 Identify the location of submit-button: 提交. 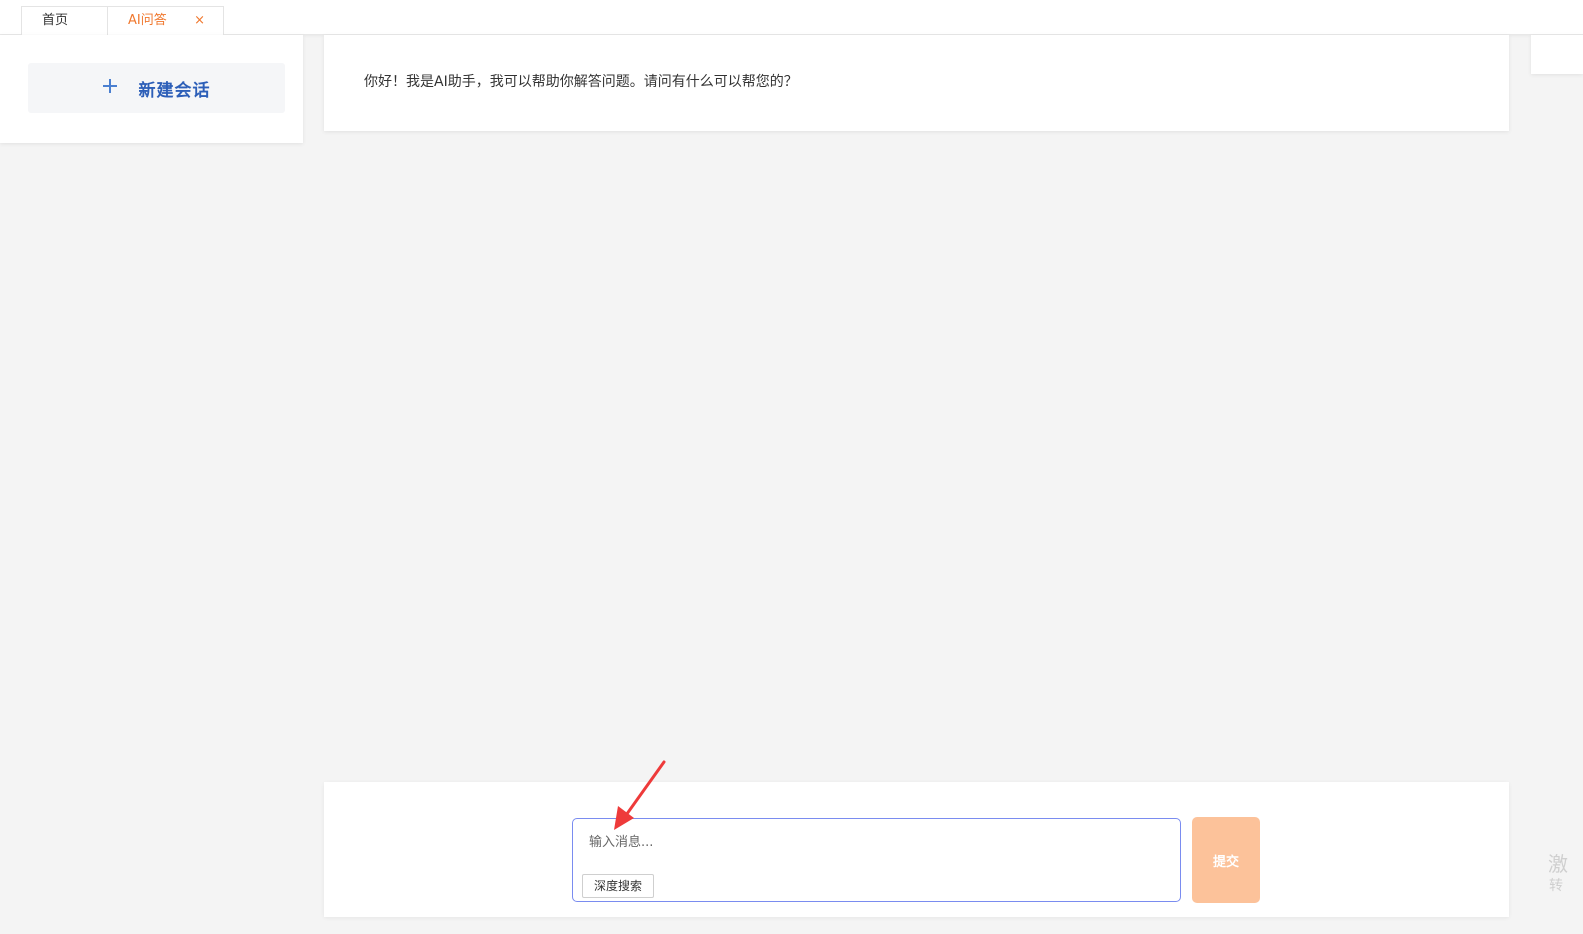
(1226, 860).